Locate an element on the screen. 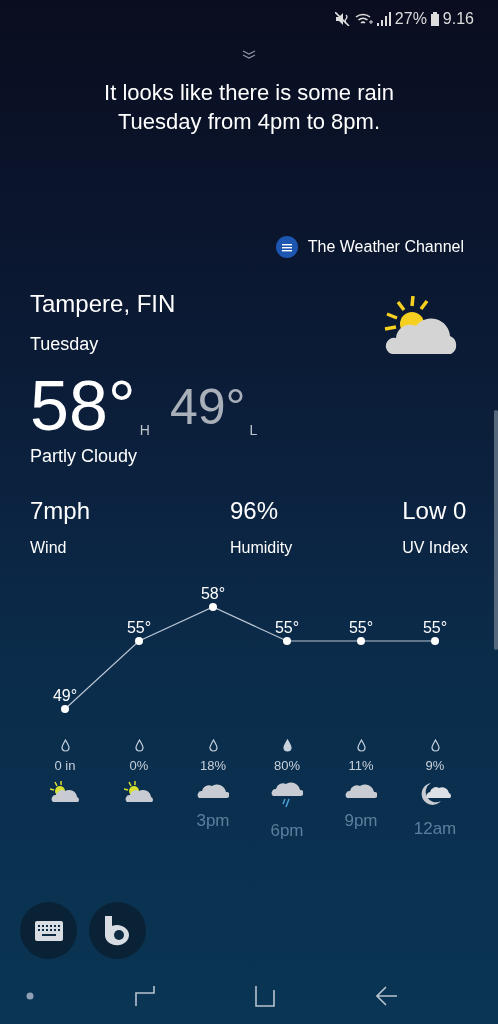 This screenshot has height=1024, width=498. collapse-chevron-icon is located at coordinates (249, 55).